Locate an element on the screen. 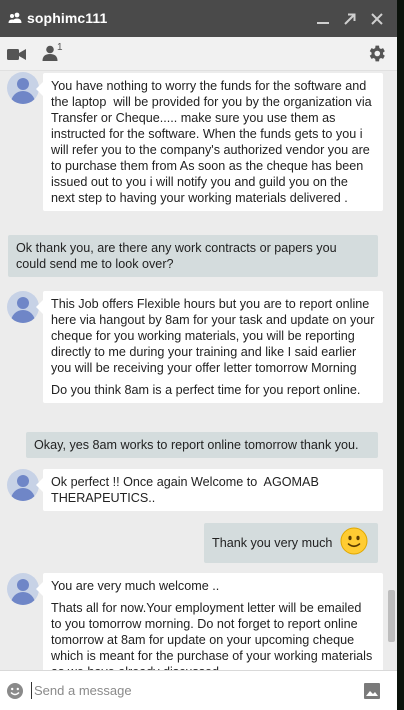  chat-toolbar: 1 is located at coordinates (198, 54).